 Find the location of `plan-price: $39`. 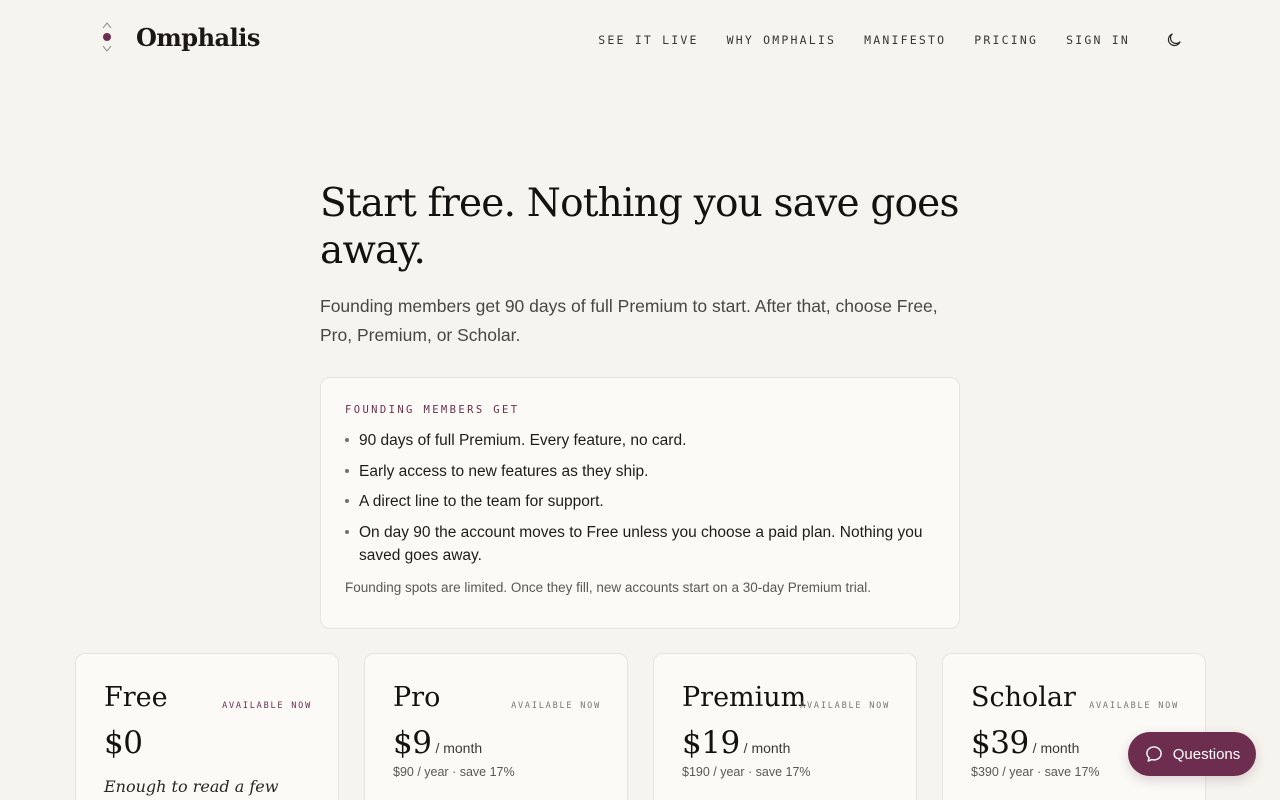

plan-price: $39 is located at coordinates (1000, 743).